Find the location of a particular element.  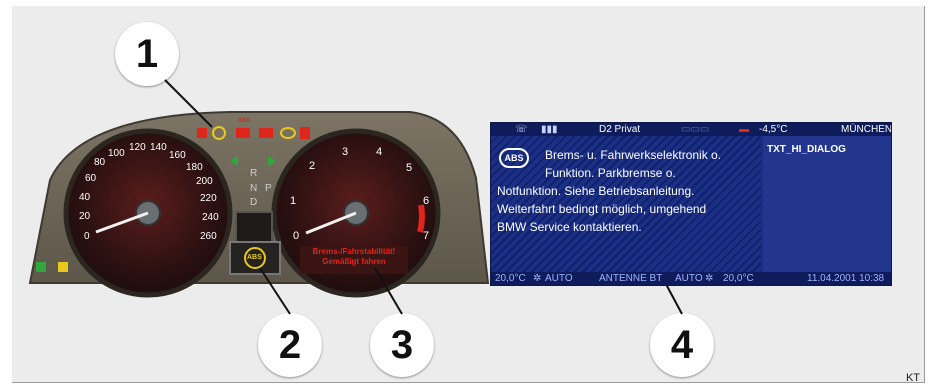

cid-status-bar: ☏ ▮▮▮ D2 Privat ▭▭▭ ▬ -4,5°C MÜNCHEN is located at coordinates (691, 129).